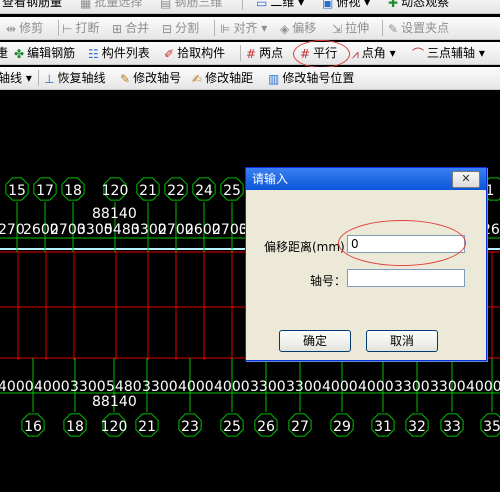 The height and width of the screenshot is (492, 500). What do you see at coordinates (32, 6) in the screenshot?
I see `view-rebar-quantity-button: 查看钢筋量` at bounding box center [32, 6].